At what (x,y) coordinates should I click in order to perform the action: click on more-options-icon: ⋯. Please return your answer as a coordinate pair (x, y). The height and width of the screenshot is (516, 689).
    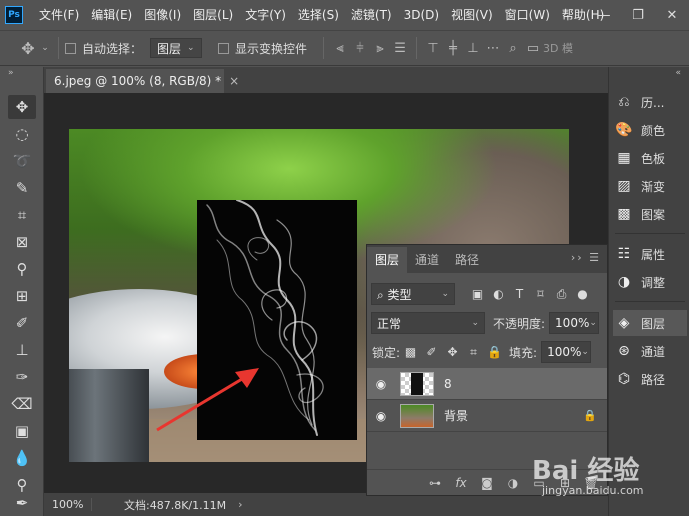
    Looking at the image, I should click on (493, 48).